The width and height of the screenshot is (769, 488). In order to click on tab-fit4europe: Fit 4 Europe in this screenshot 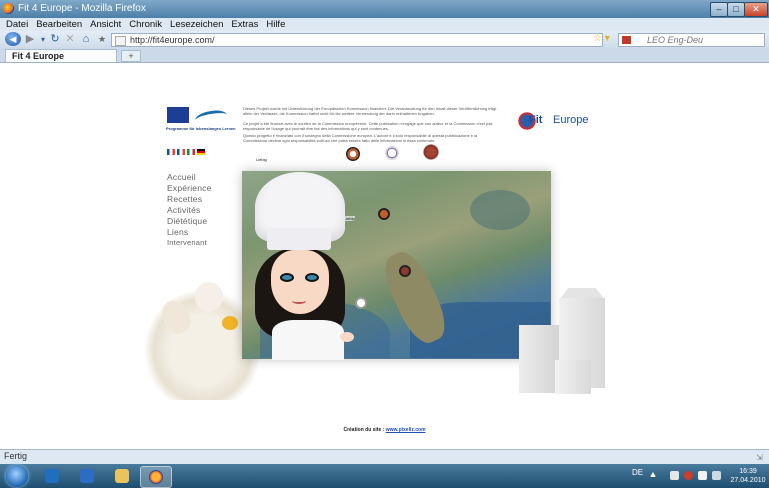, I will do `click(61, 55)`.